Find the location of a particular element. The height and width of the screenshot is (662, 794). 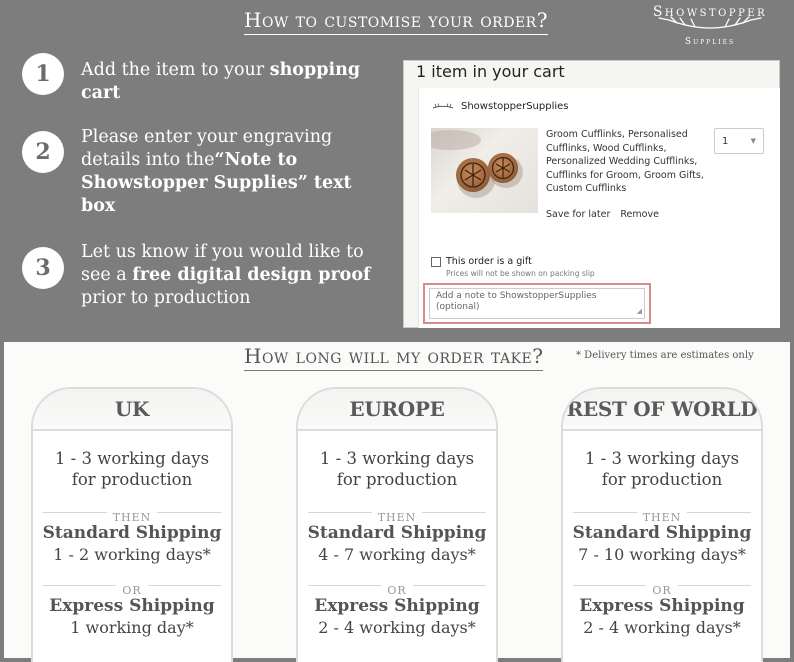

cufflinks-photo is located at coordinates (477, 164).